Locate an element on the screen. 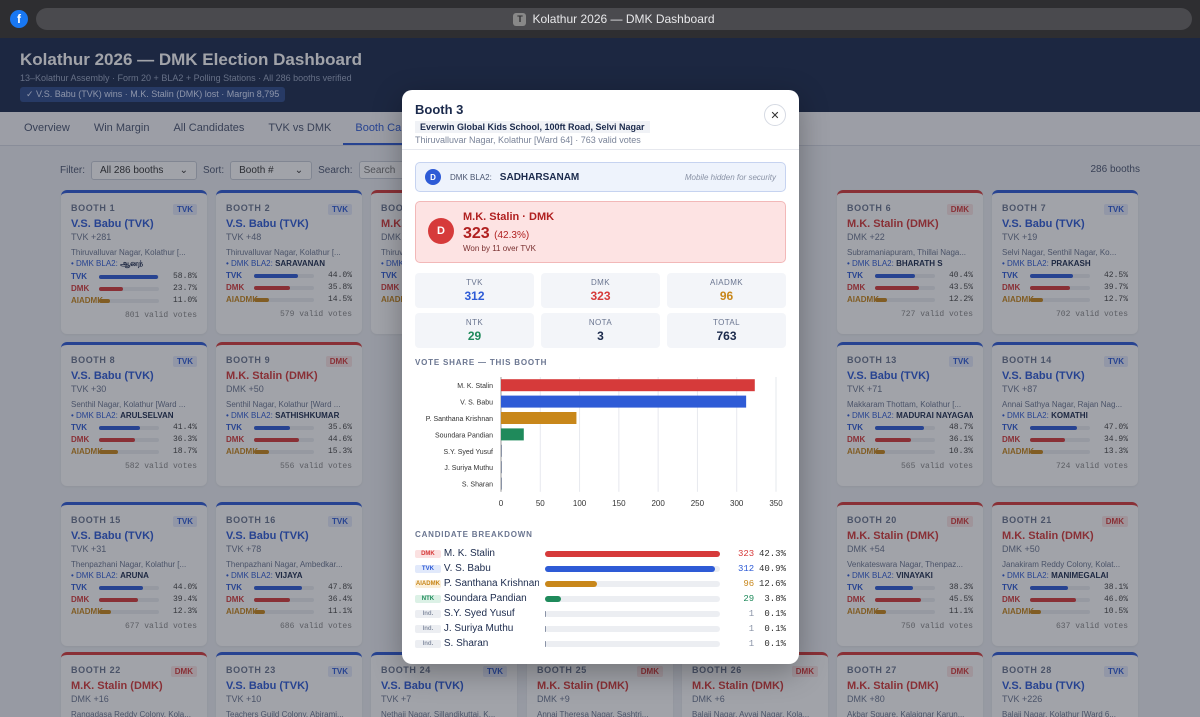 The width and height of the screenshot is (1200, 717). candidate-share: 12.6% is located at coordinates (772, 583).